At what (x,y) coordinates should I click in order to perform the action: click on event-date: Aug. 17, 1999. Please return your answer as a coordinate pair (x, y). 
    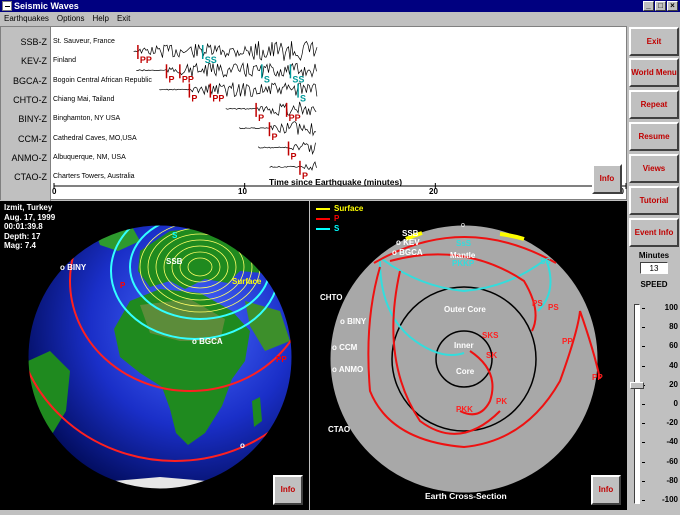
    Looking at the image, I should click on (30, 217).